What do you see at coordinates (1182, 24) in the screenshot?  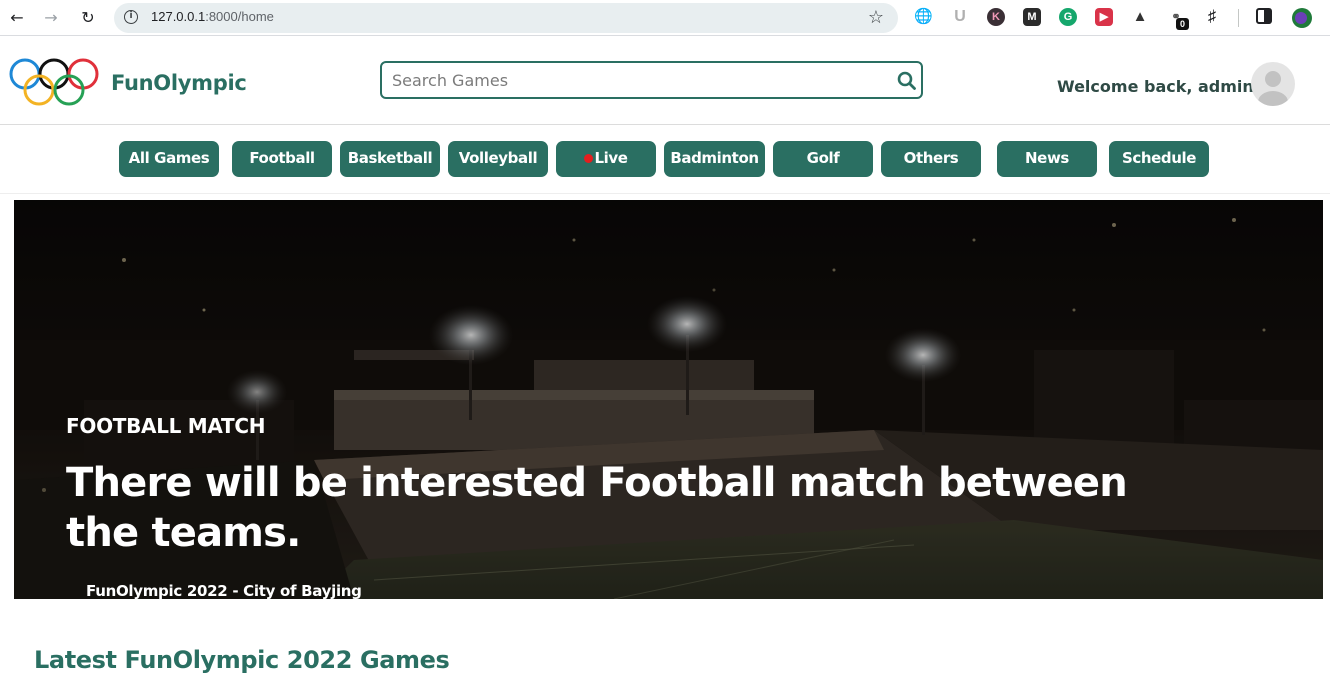 I see `extension-badge: 0` at bounding box center [1182, 24].